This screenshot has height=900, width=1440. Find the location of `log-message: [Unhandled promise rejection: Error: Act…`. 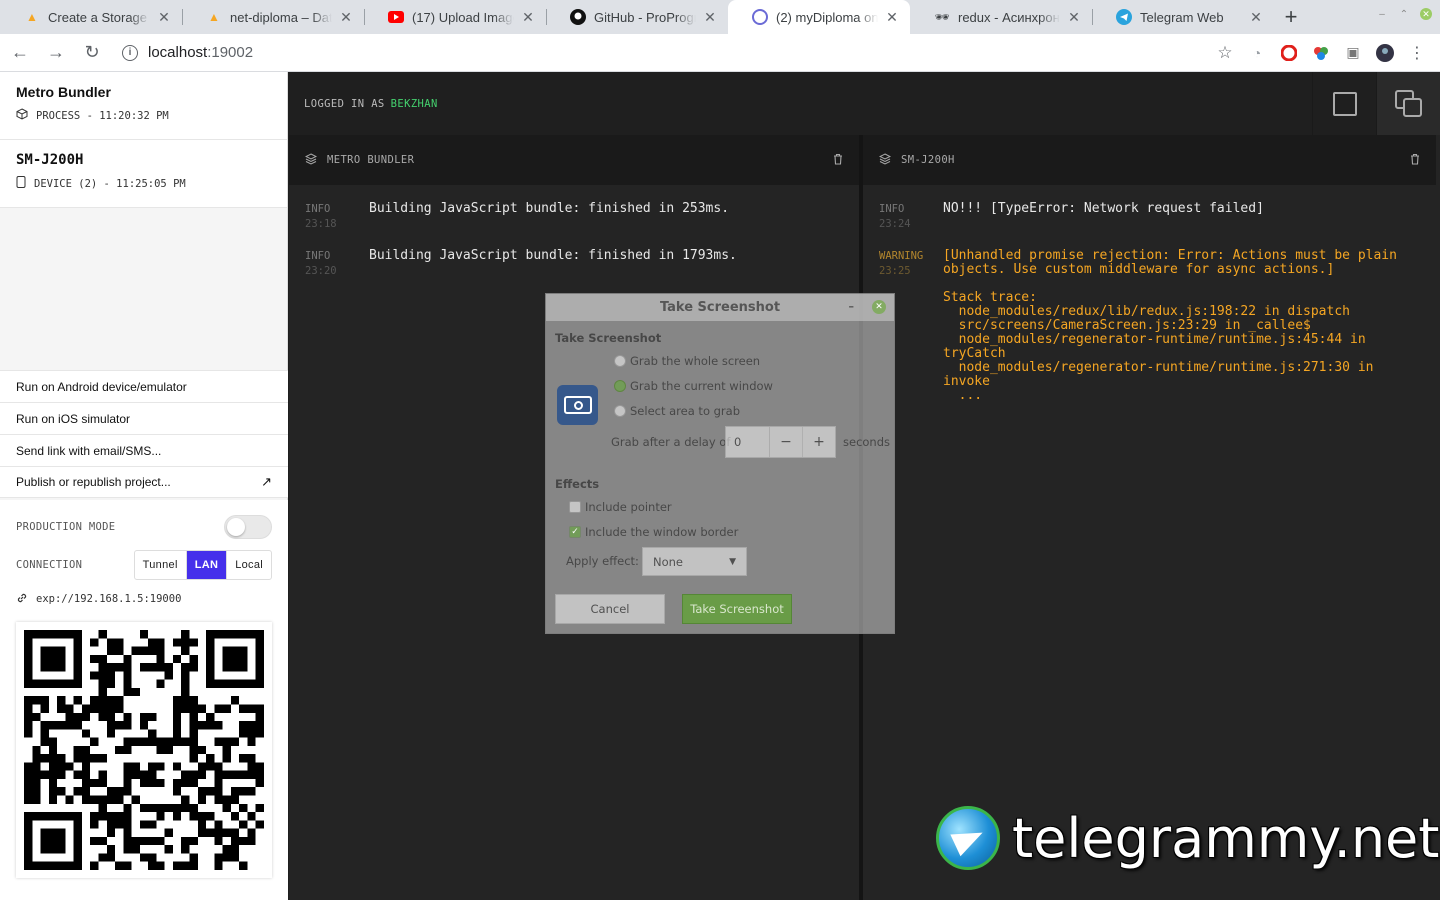

log-message: [Unhandled promise rejection: Error: Act… is located at coordinates (1170, 325).